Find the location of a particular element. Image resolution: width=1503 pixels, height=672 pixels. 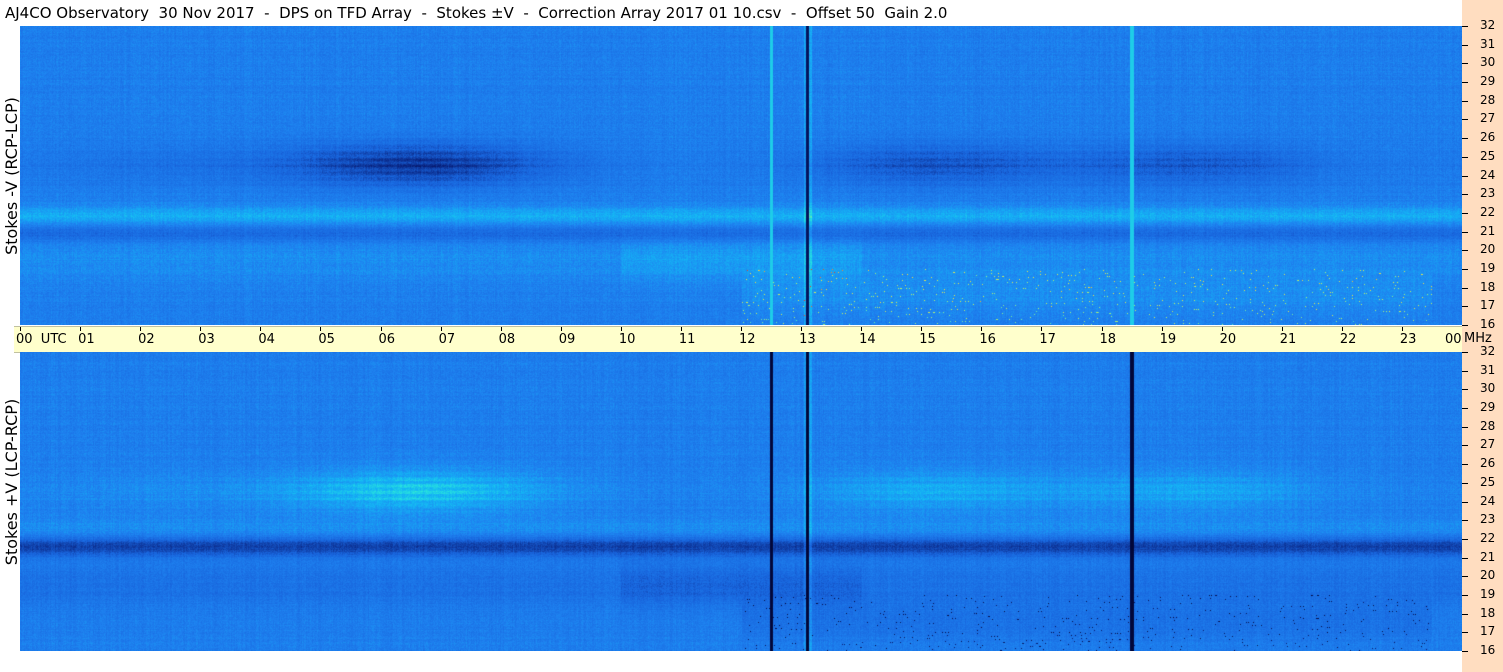

time-tick-label: 13 is located at coordinates (807, 339).